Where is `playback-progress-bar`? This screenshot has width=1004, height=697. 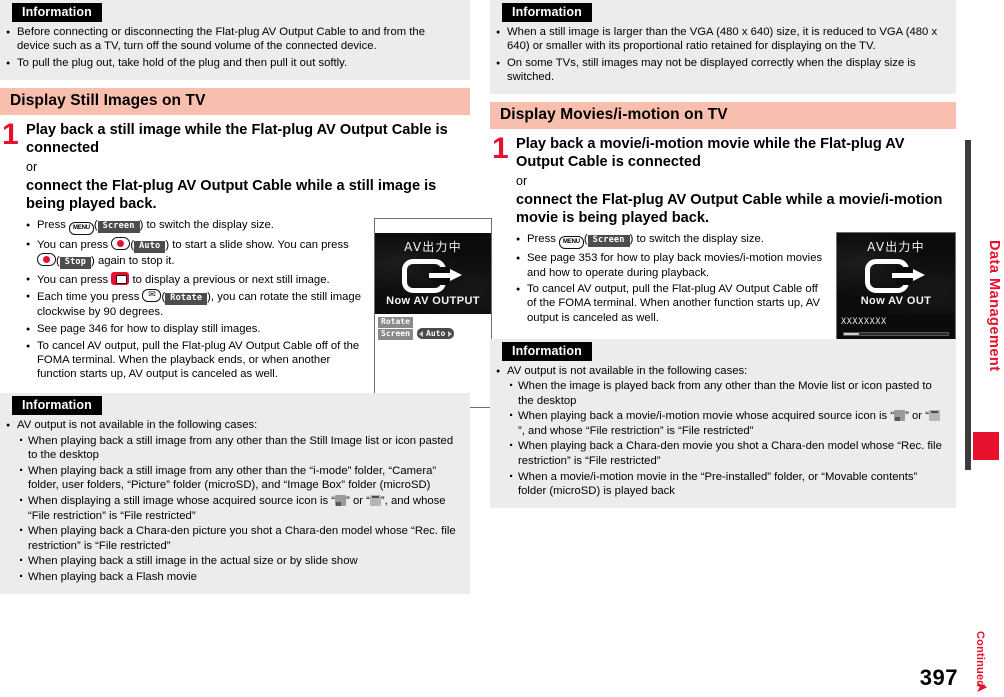
playback-progress-bar is located at coordinates (896, 333).